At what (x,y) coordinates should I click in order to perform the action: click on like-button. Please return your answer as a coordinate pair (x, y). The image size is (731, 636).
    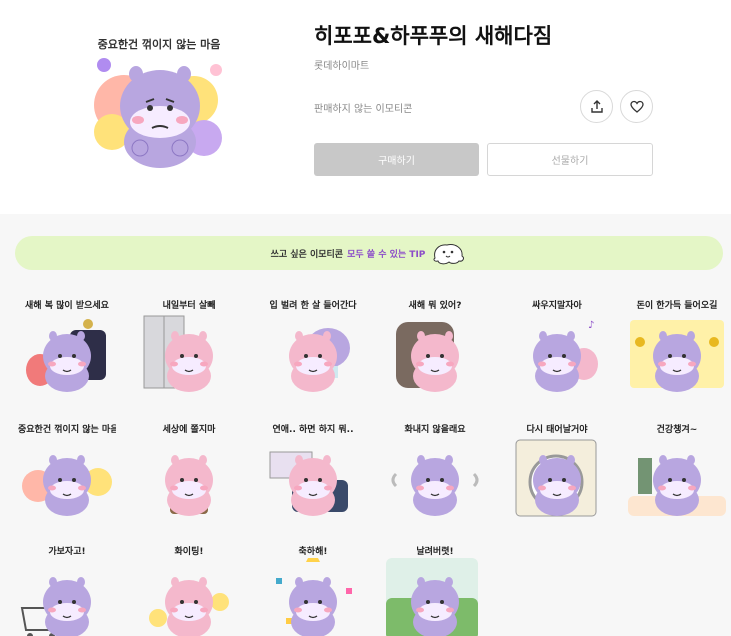
    Looking at the image, I should click on (636, 106).